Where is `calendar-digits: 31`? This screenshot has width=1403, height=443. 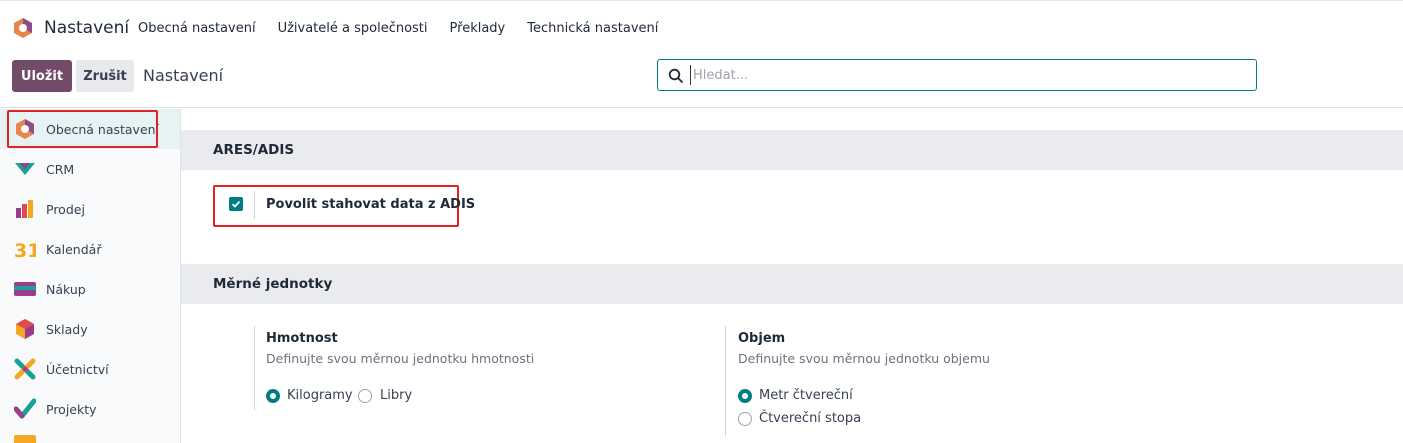
calendar-digits: 31 is located at coordinates (25, 250).